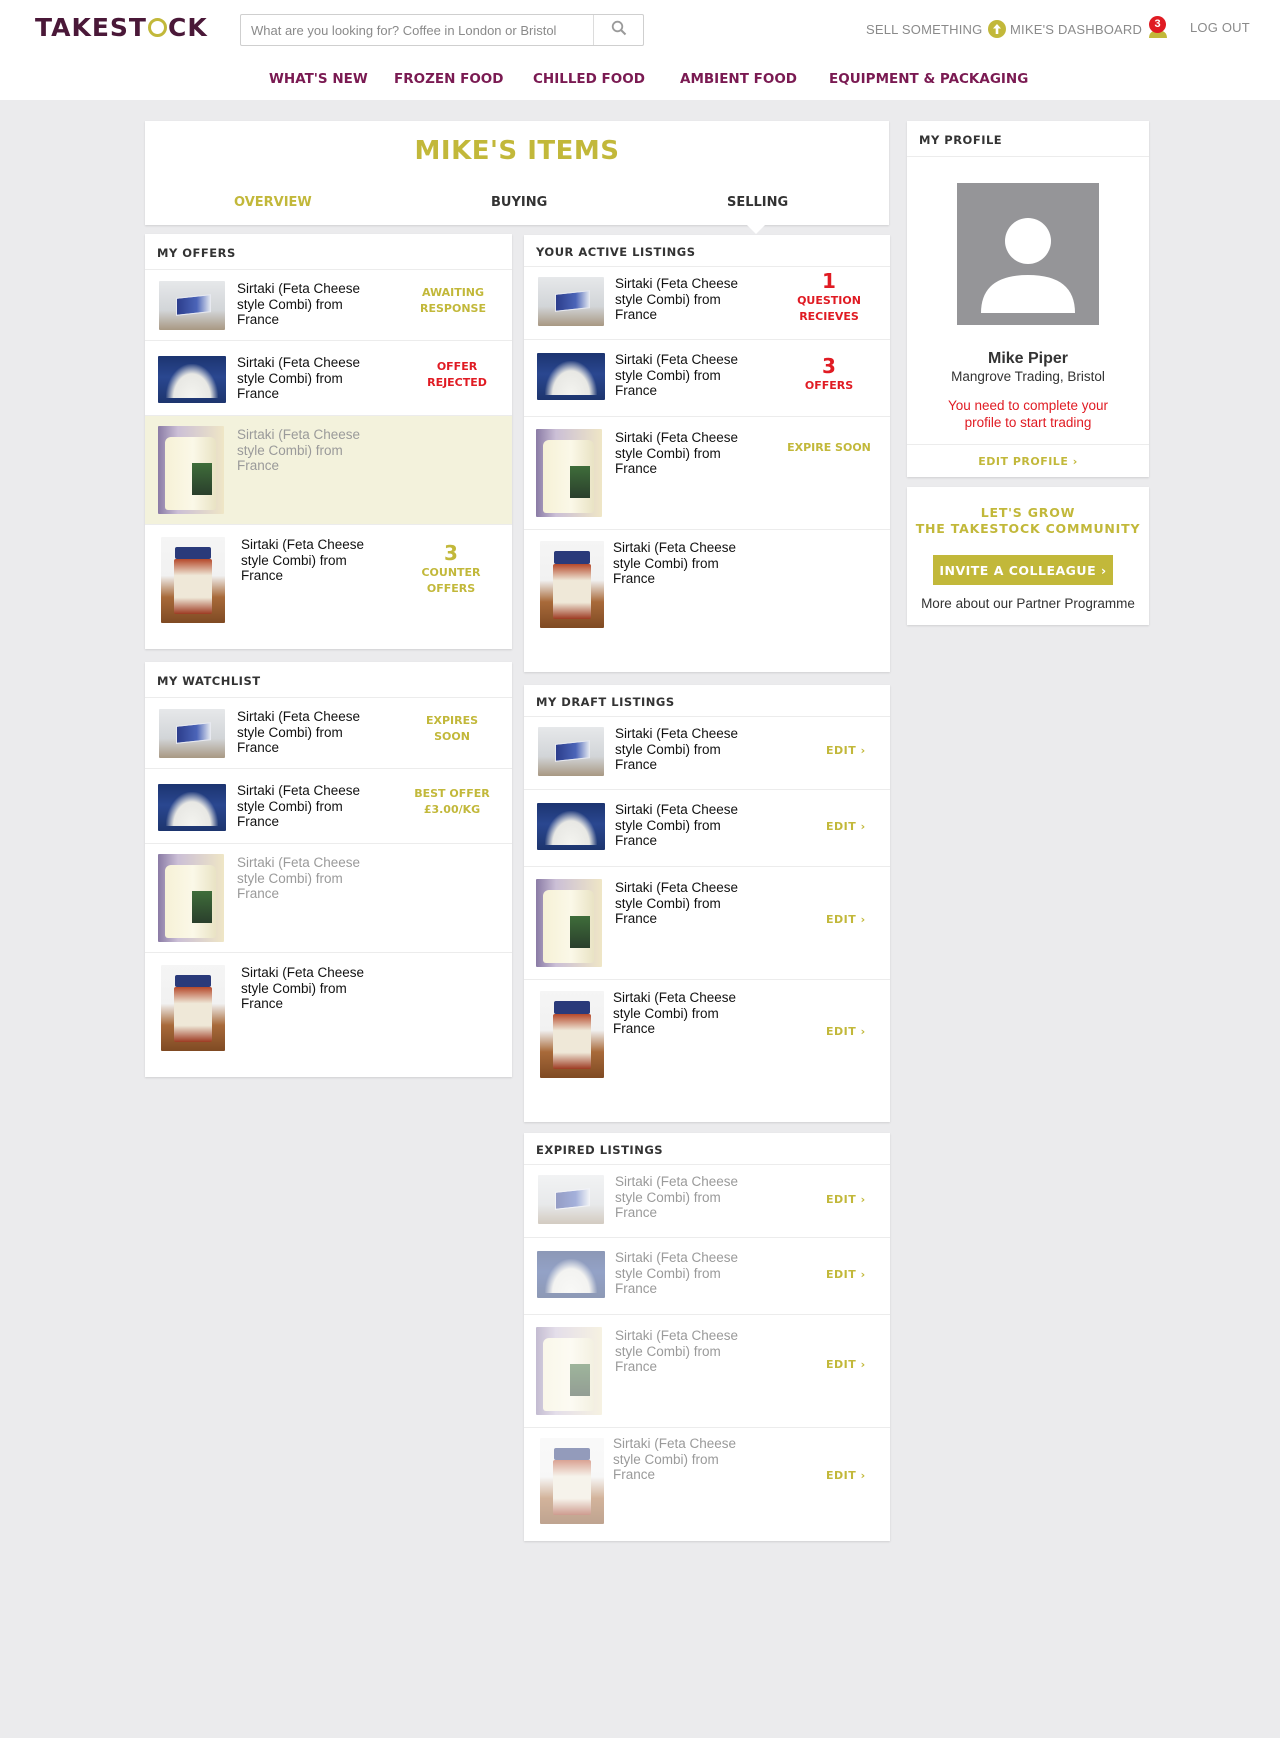 The image size is (1280, 1738). I want to click on logout-link: LOG OUT, so click(1220, 27).